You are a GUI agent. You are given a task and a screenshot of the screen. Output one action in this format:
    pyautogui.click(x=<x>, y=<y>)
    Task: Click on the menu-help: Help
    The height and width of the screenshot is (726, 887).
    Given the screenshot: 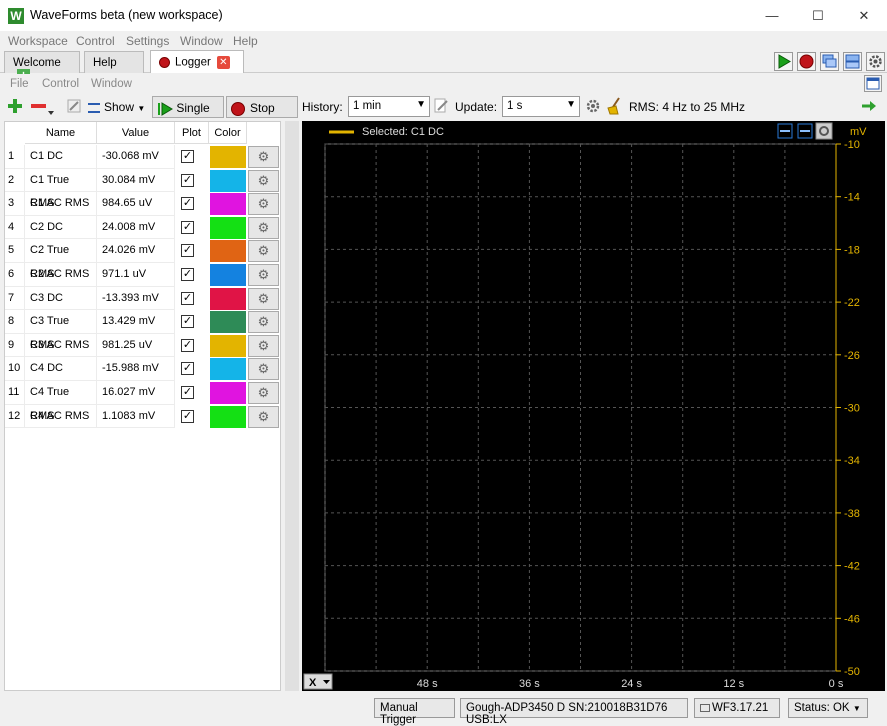 What is the action you would take?
    pyautogui.click(x=245, y=41)
    